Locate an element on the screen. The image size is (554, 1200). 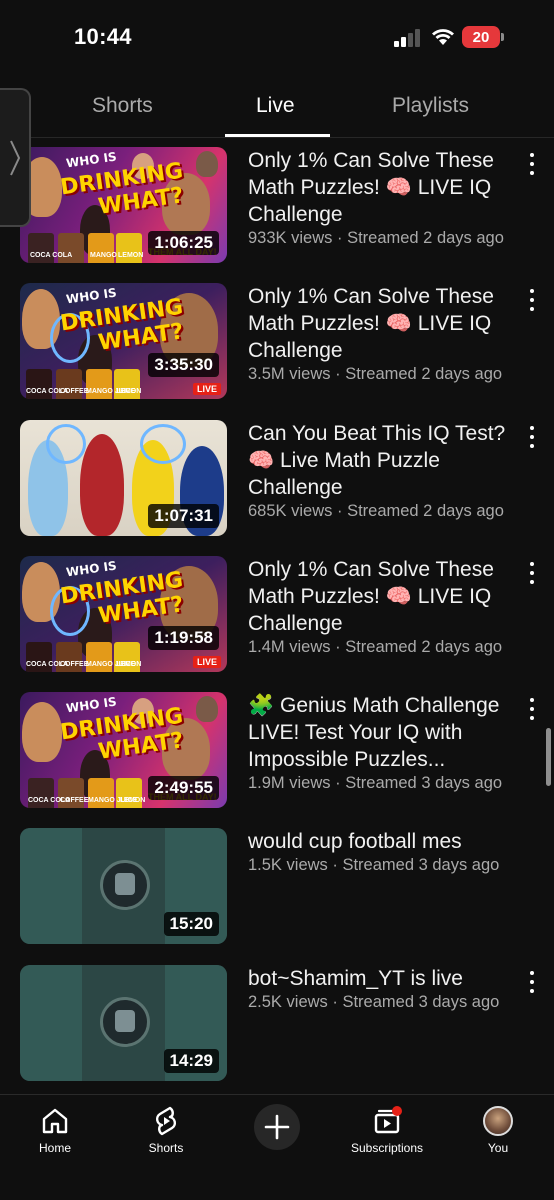
video-meta: 1.4M views · Streamed 2 days ago is located at coordinates (375, 647).